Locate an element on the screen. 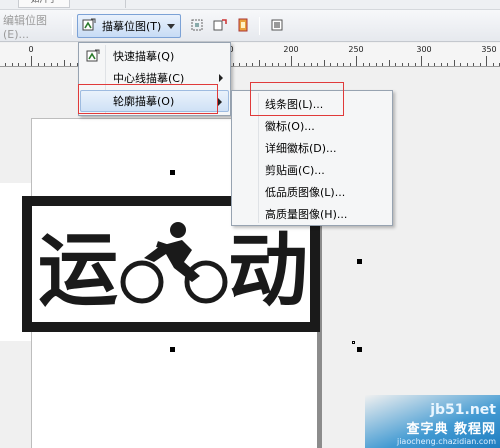  selection-handle-top is located at coordinates (172, 172).